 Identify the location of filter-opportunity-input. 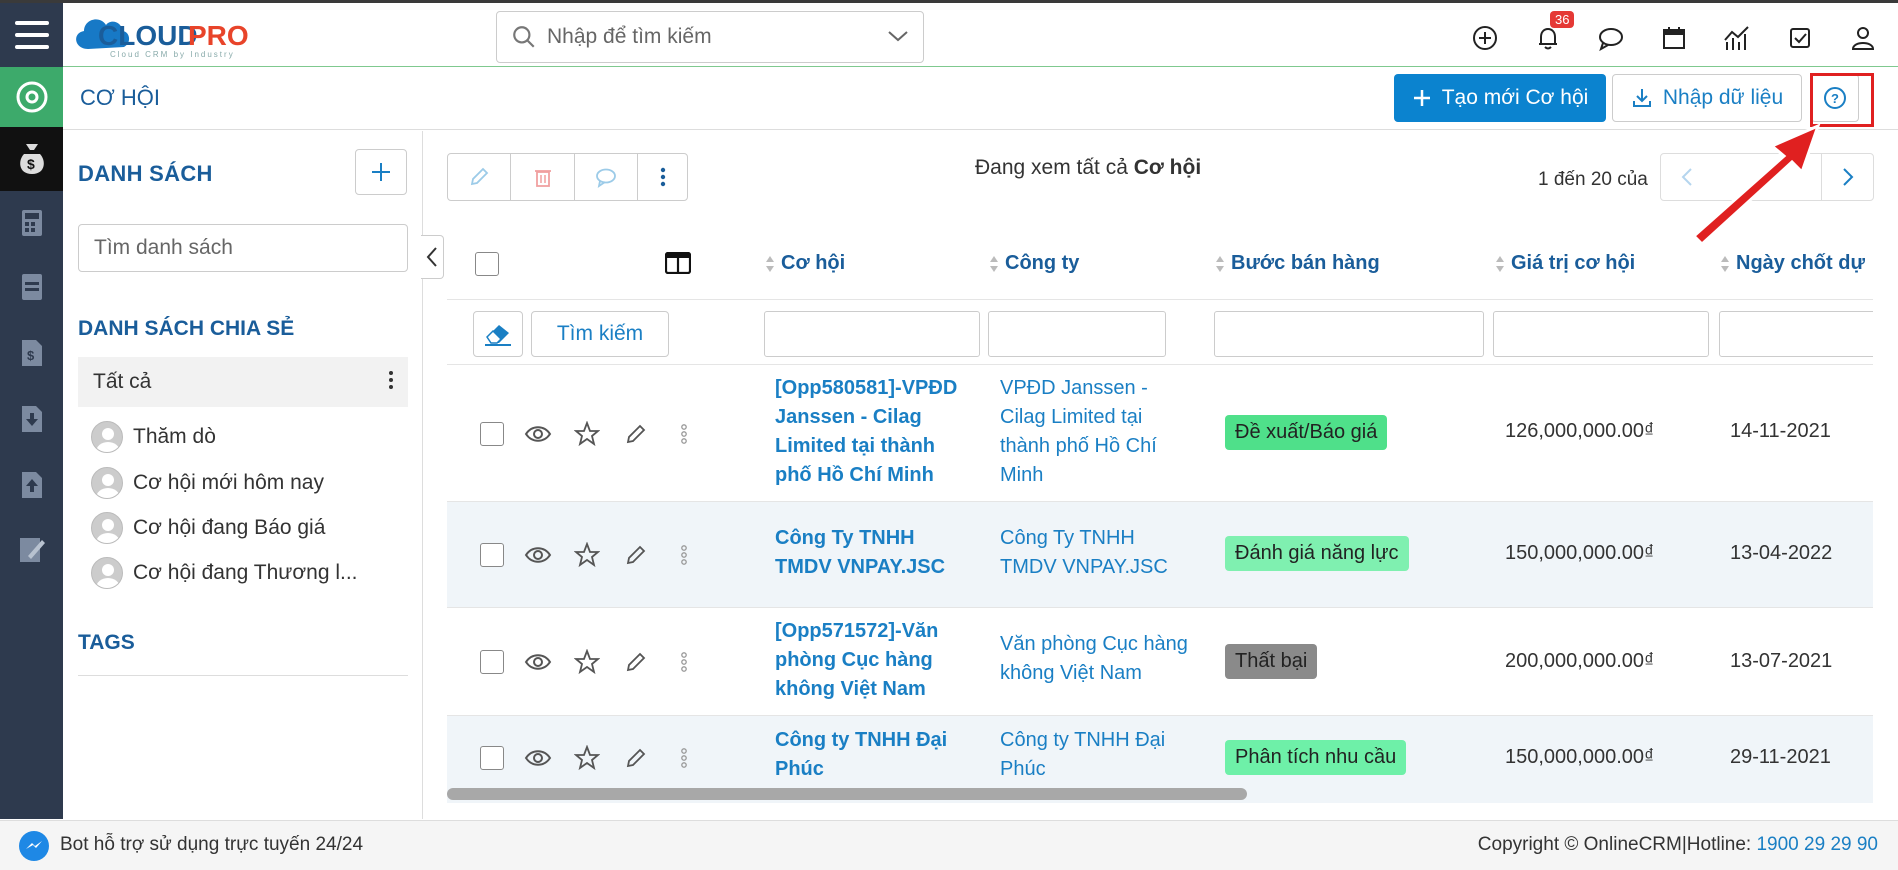
(872, 334).